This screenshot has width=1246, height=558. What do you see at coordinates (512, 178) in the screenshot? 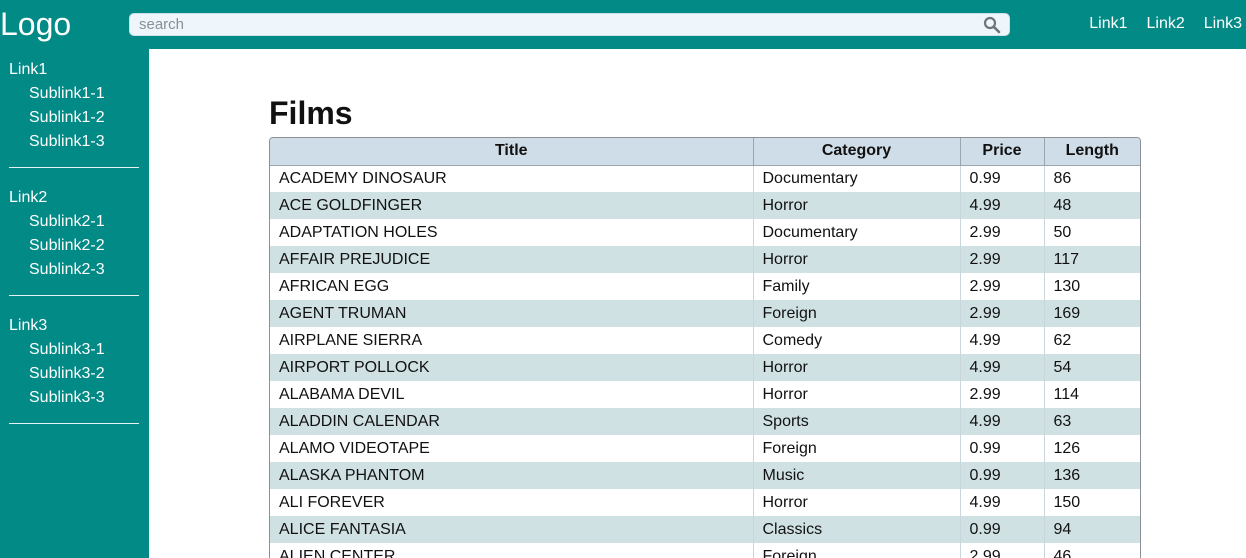
I see `cell-title: ACADEMY DINOSAUR` at bounding box center [512, 178].